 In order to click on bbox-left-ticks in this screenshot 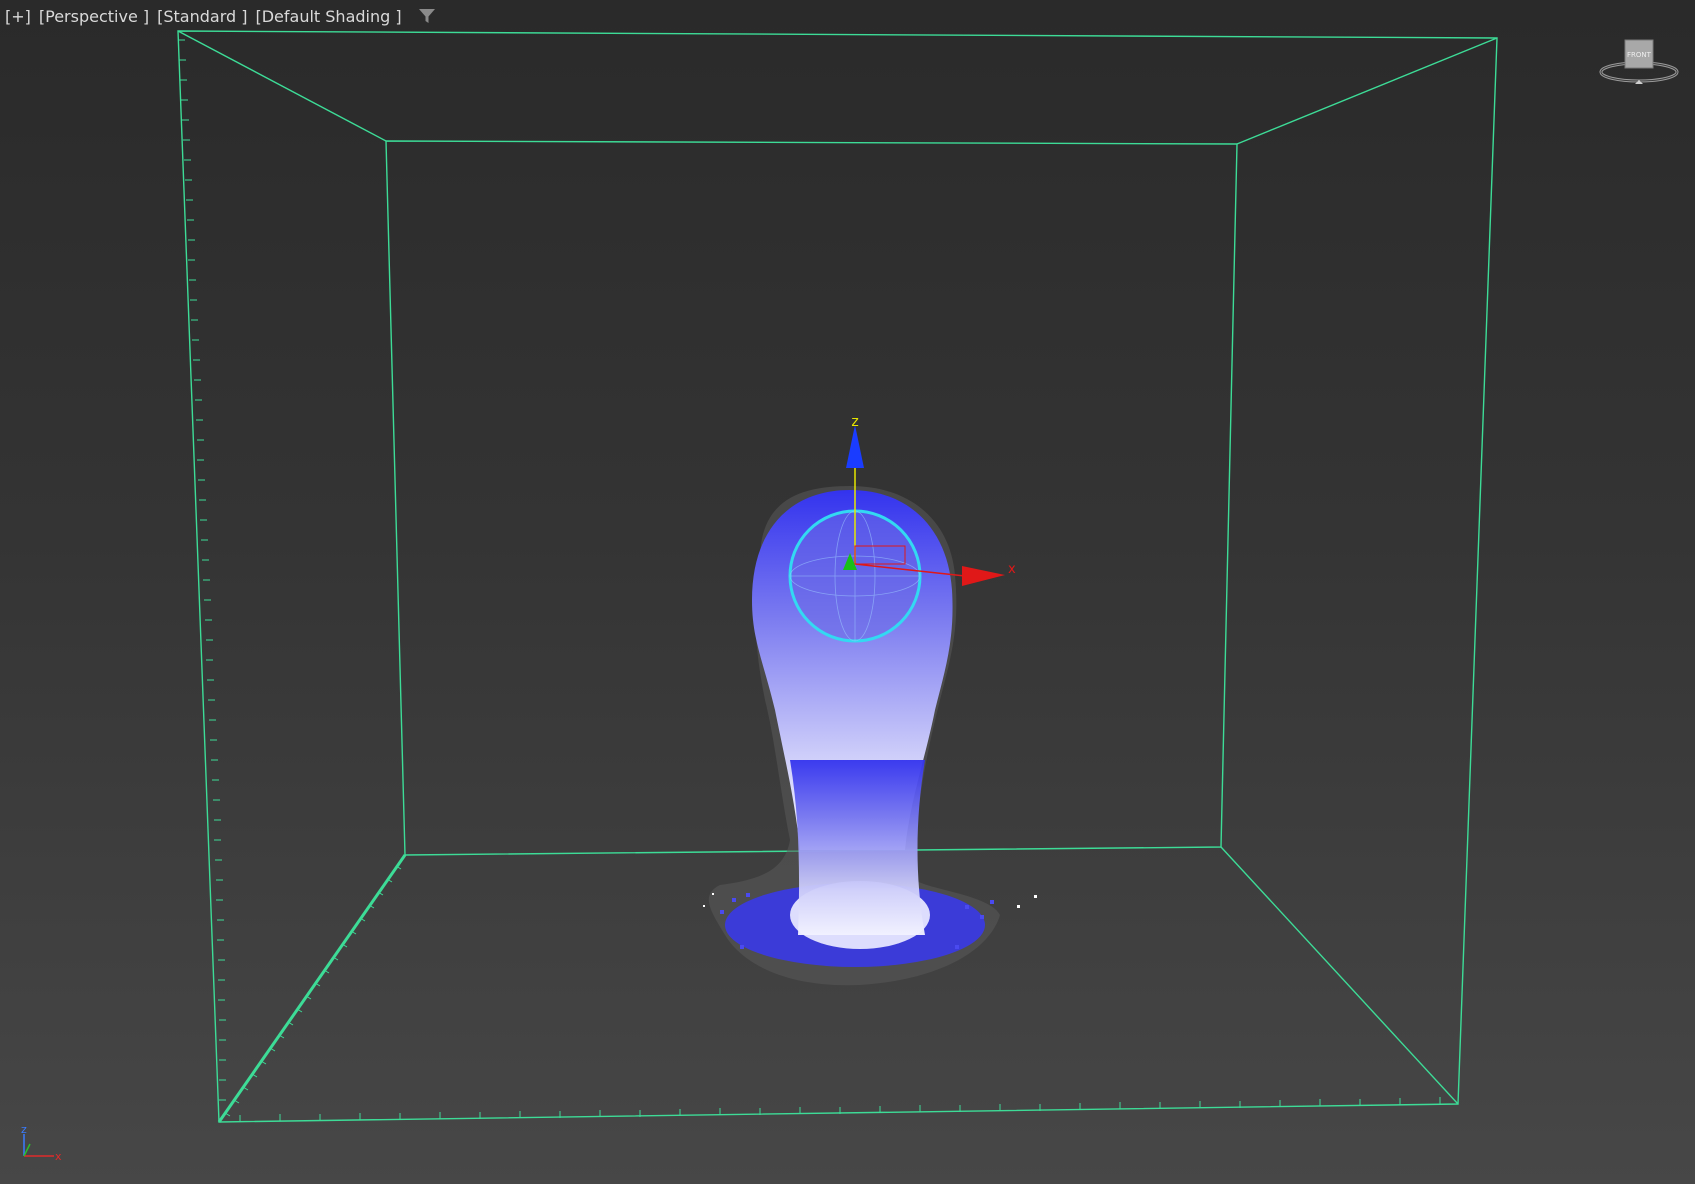, I will do `click(202, 570)`.